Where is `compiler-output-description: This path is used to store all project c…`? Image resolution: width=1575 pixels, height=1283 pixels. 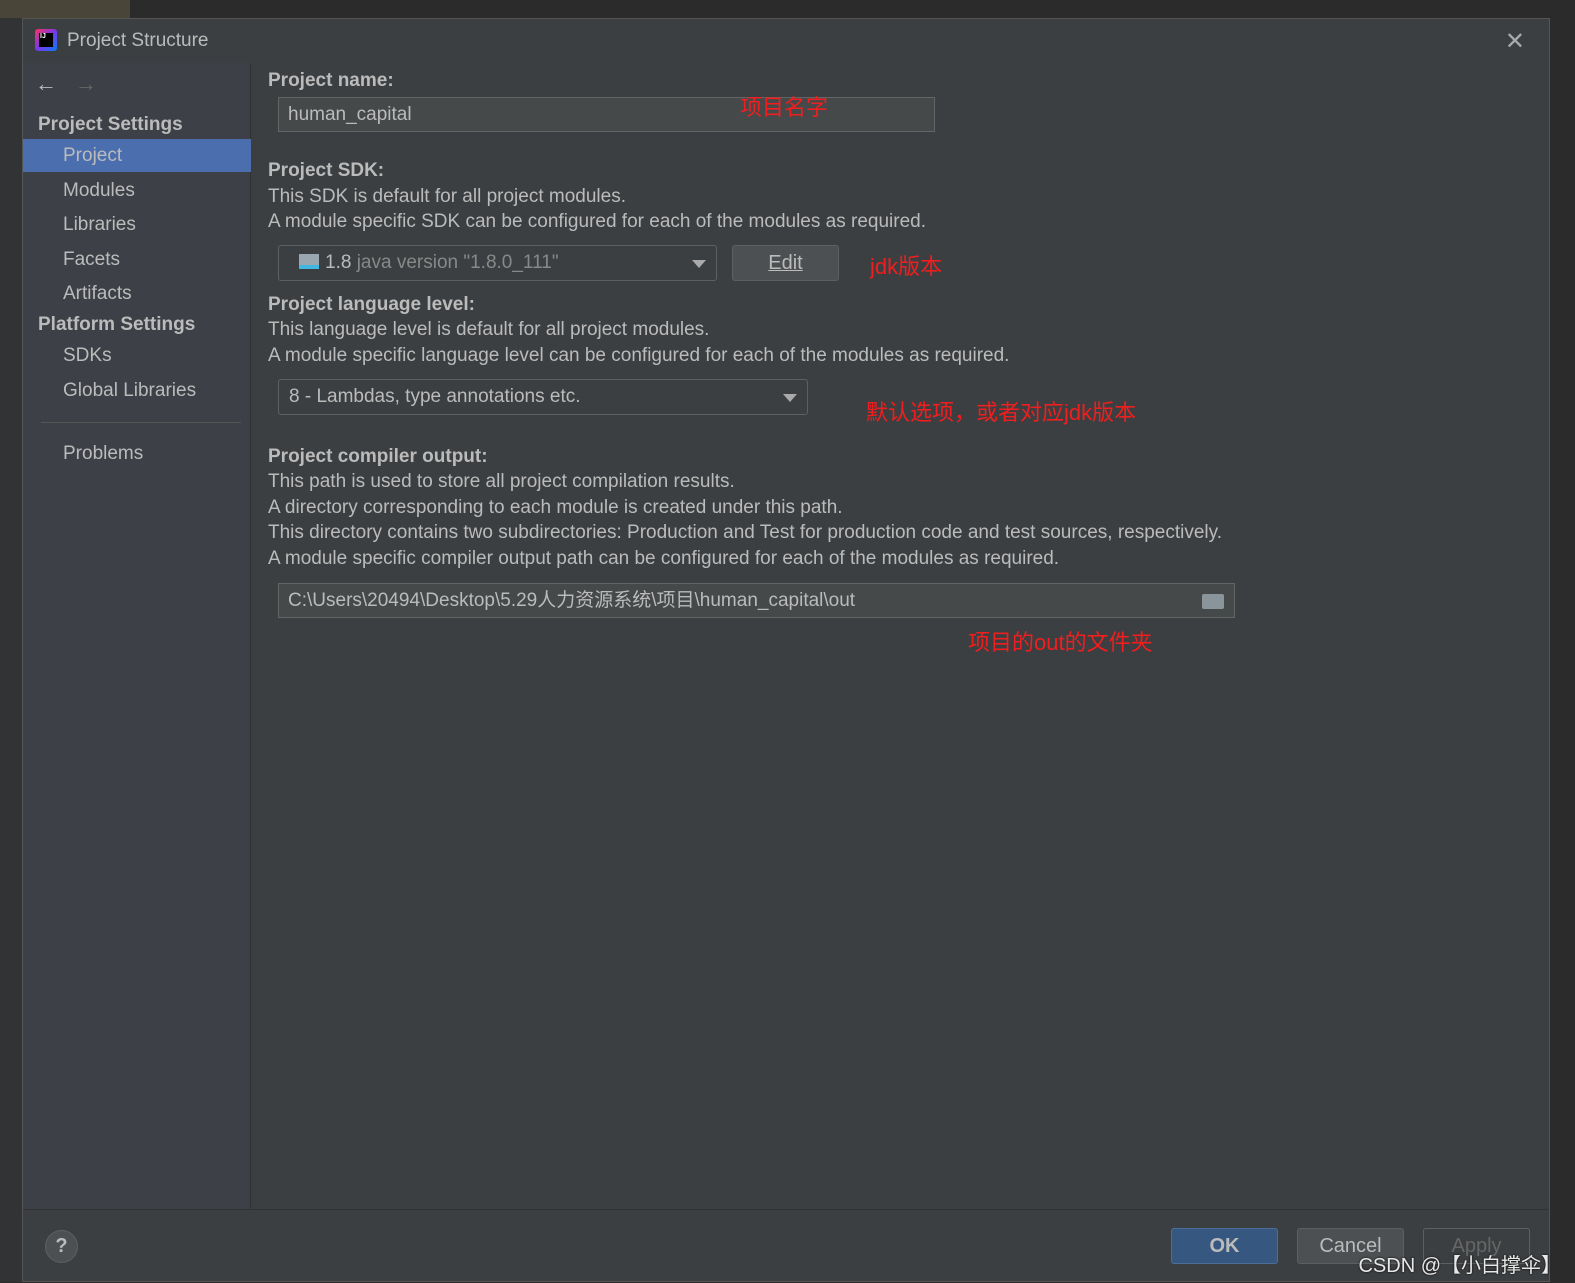
compiler-output-description: This path is used to store all project c… is located at coordinates (501, 481).